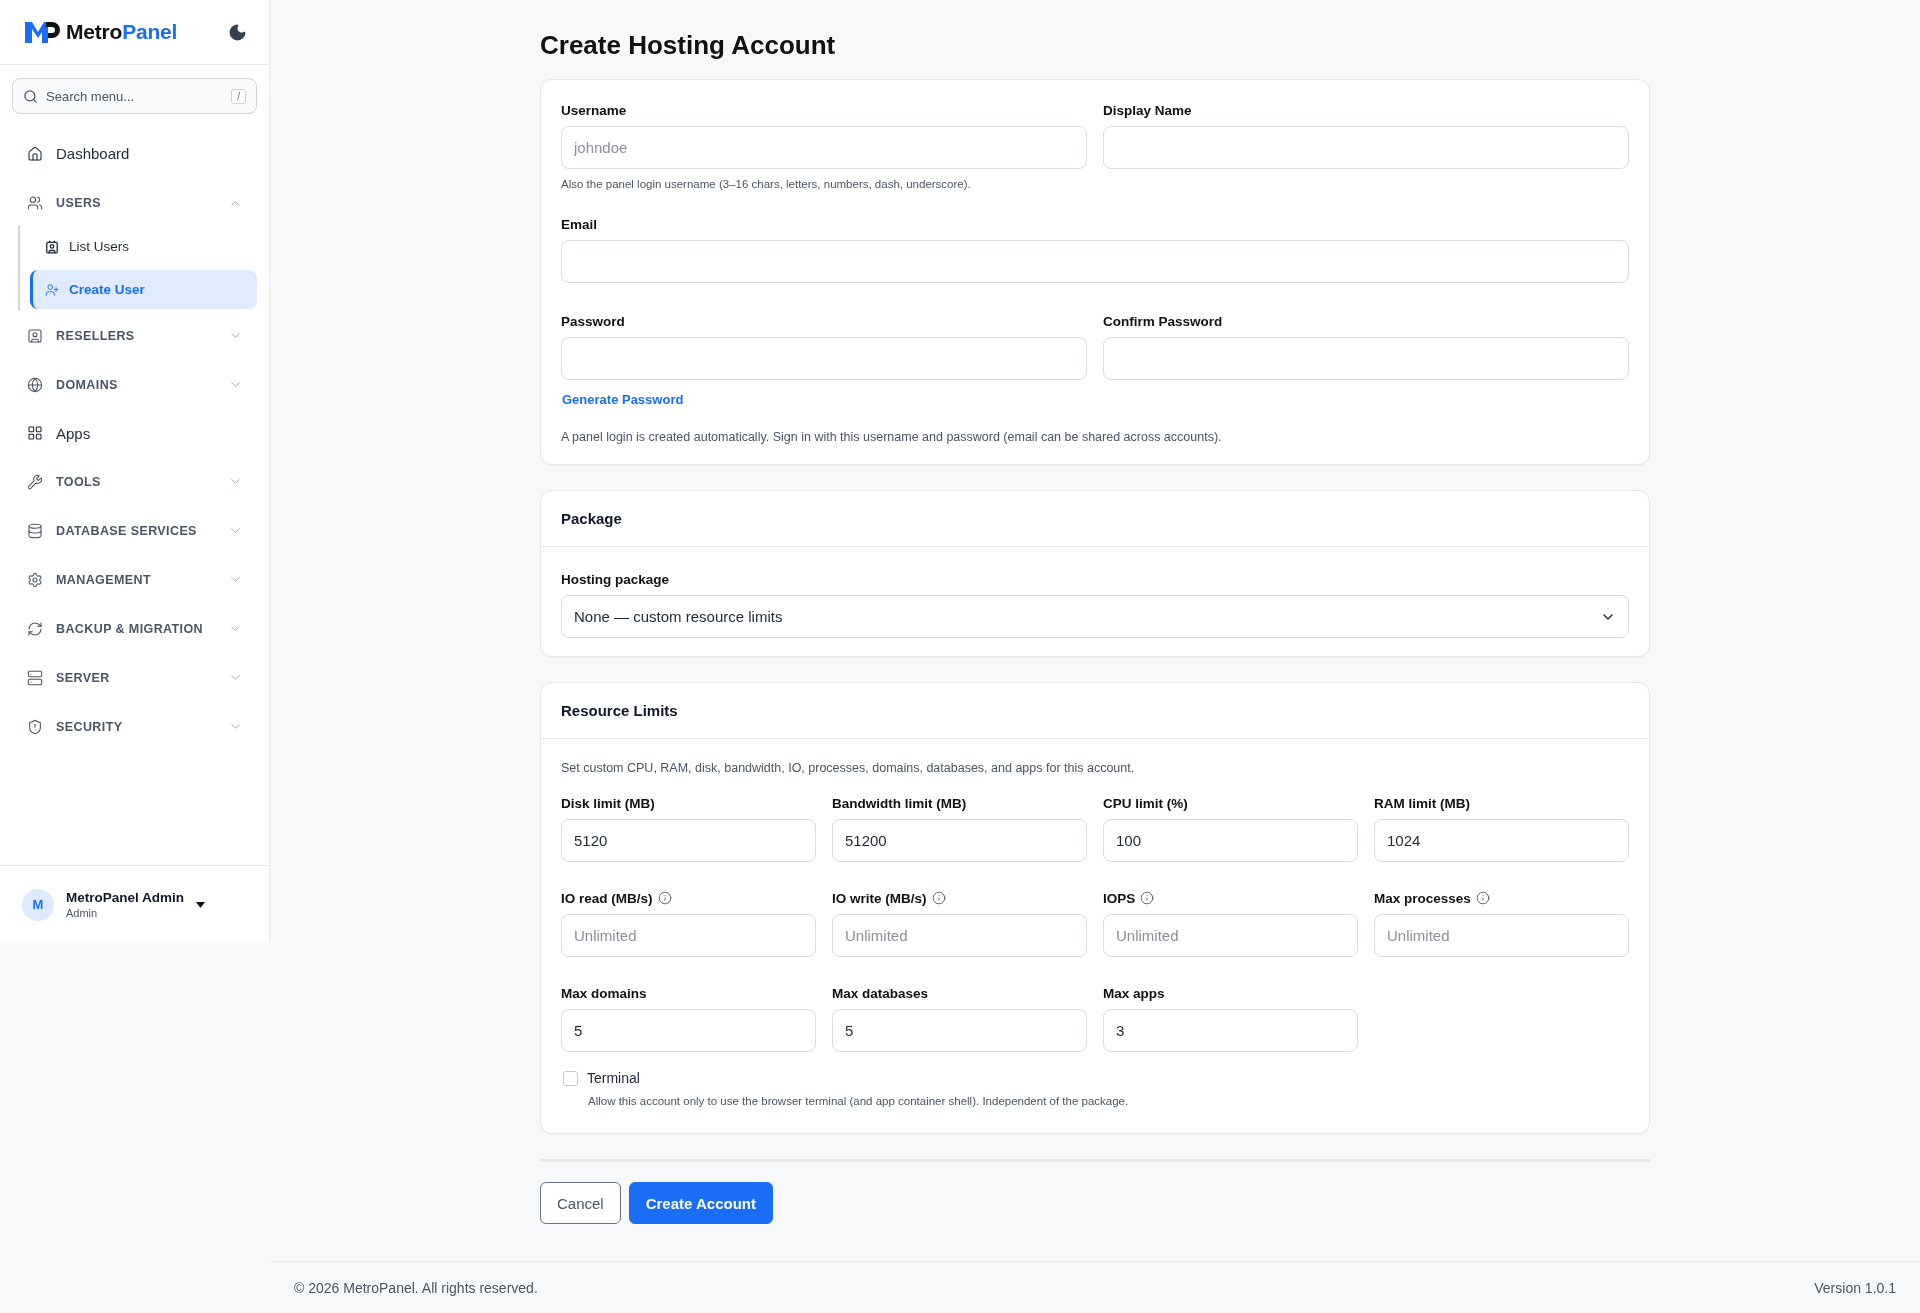 The image size is (1920, 1313). Describe the element at coordinates (238, 96) in the screenshot. I see `shortcut-key: /` at that location.